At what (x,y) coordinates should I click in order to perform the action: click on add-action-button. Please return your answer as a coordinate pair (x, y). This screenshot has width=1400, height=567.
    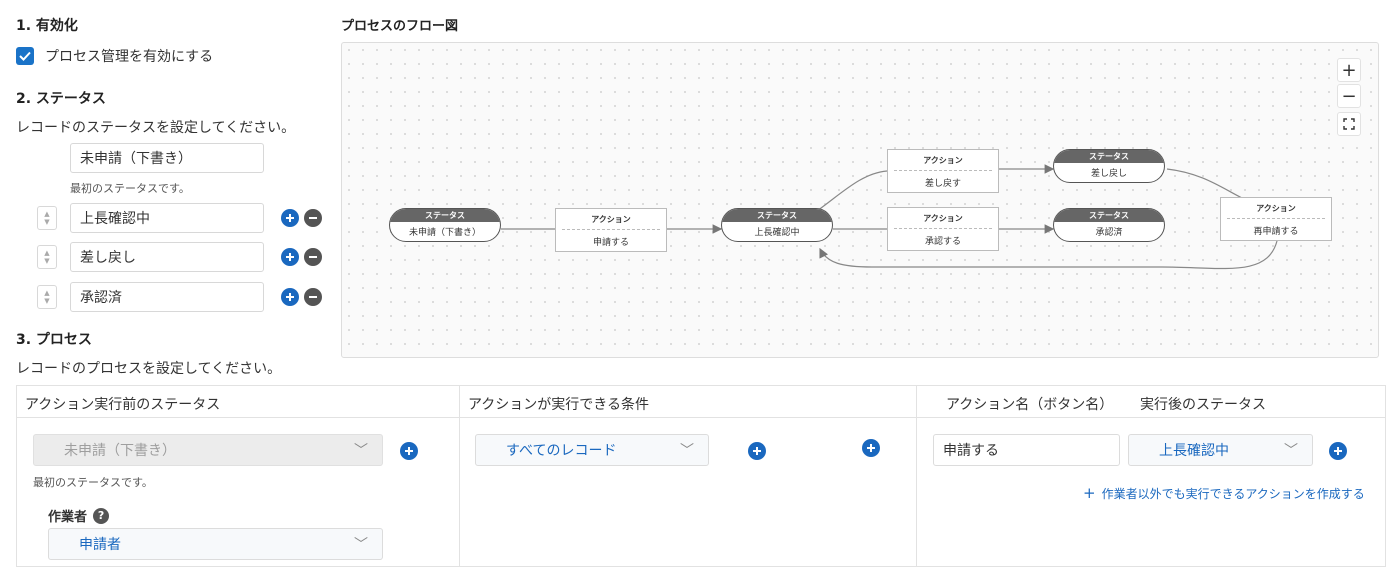
    Looking at the image, I should click on (871, 448).